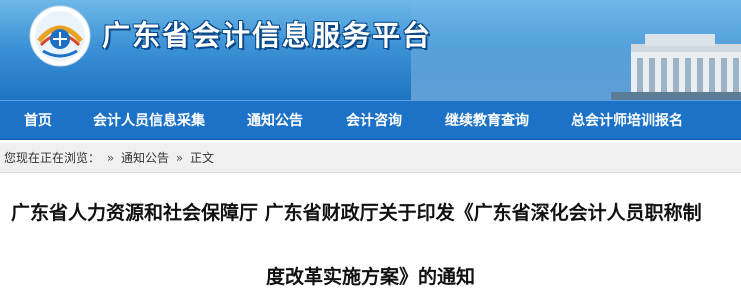 The height and width of the screenshot is (299, 741). Describe the element at coordinates (374, 120) in the screenshot. I see `nav-item-consulting: 会计咨询` at that location.